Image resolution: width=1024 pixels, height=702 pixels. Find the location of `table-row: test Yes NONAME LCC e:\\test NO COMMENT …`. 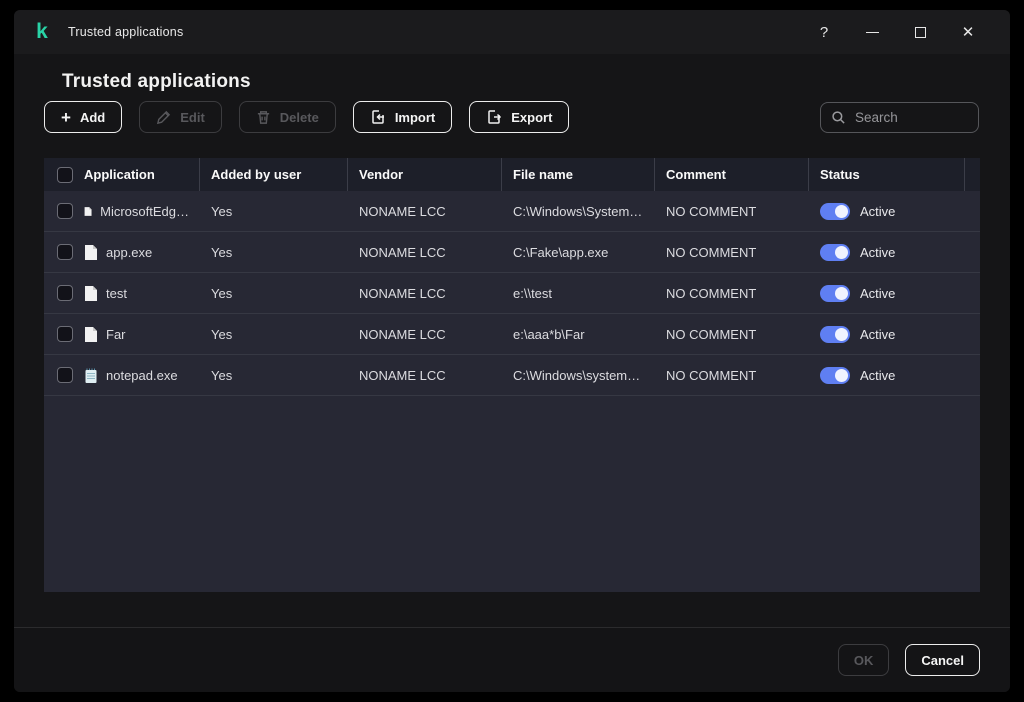

table-row: test Yes NONAME LCC e:\\test NO COMMENT … is located at coordinates (512, 293).